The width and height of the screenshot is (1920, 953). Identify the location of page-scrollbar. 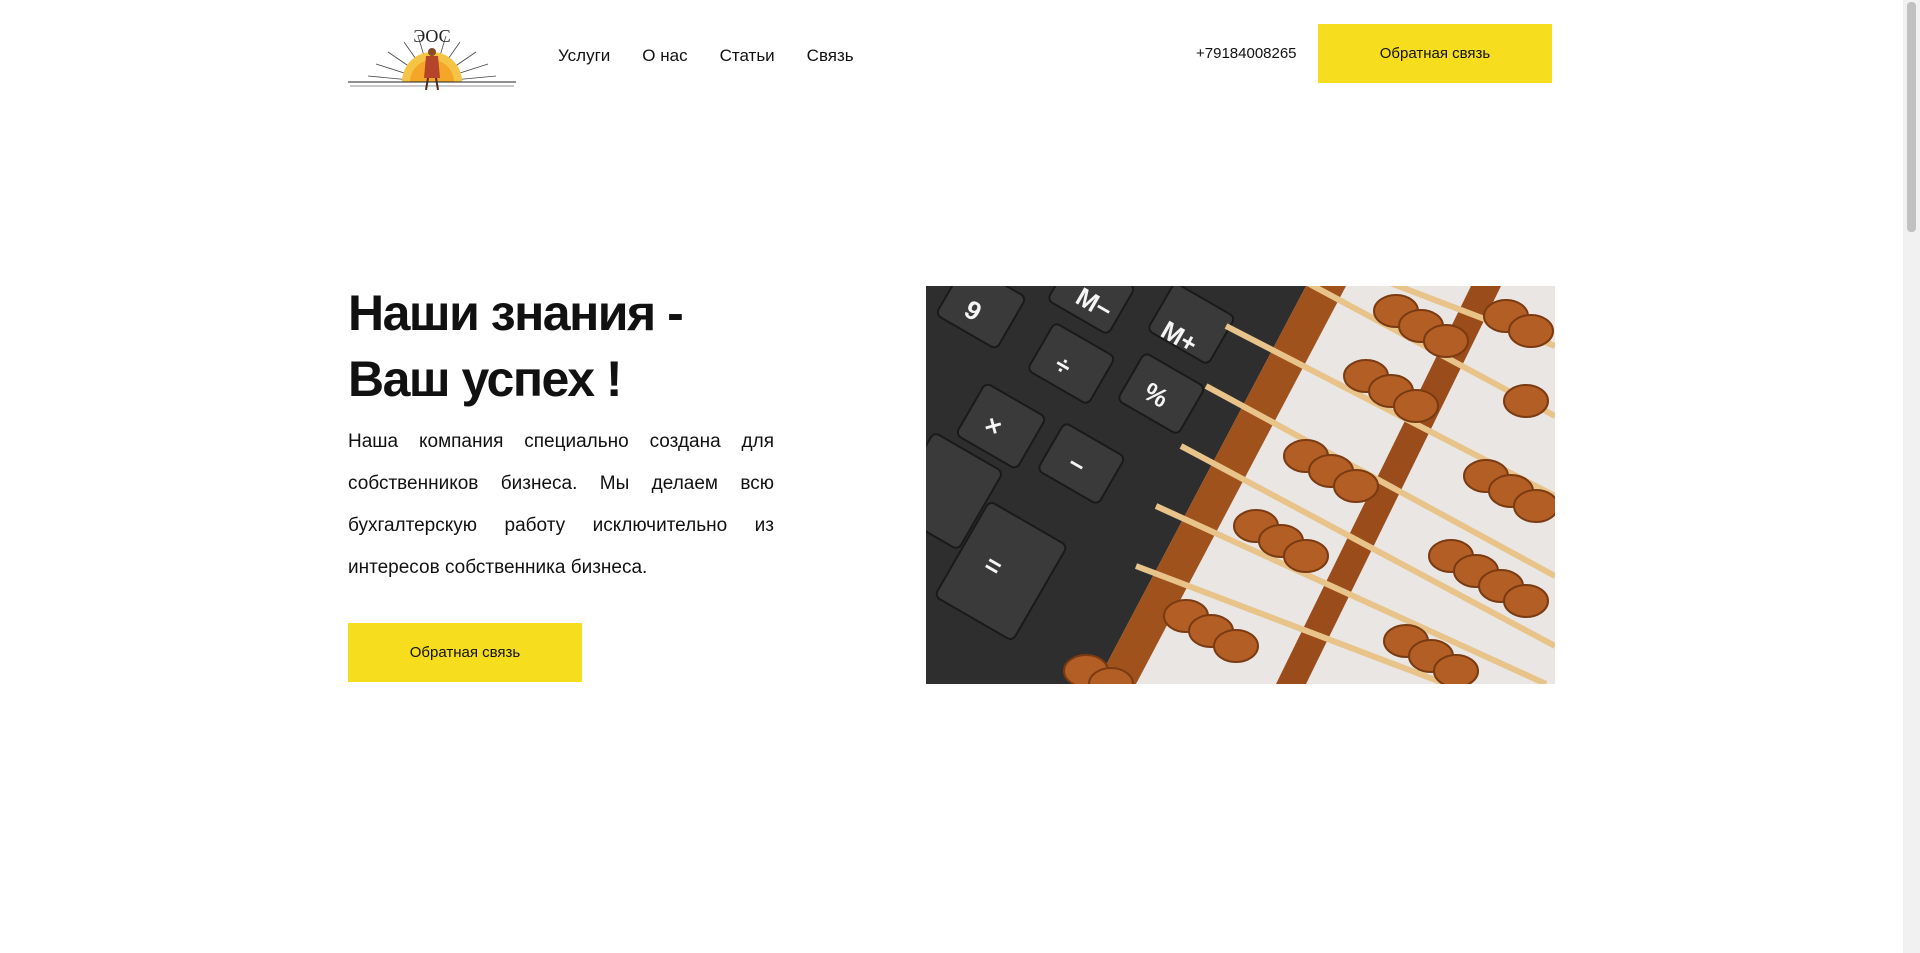
(1911, 476).